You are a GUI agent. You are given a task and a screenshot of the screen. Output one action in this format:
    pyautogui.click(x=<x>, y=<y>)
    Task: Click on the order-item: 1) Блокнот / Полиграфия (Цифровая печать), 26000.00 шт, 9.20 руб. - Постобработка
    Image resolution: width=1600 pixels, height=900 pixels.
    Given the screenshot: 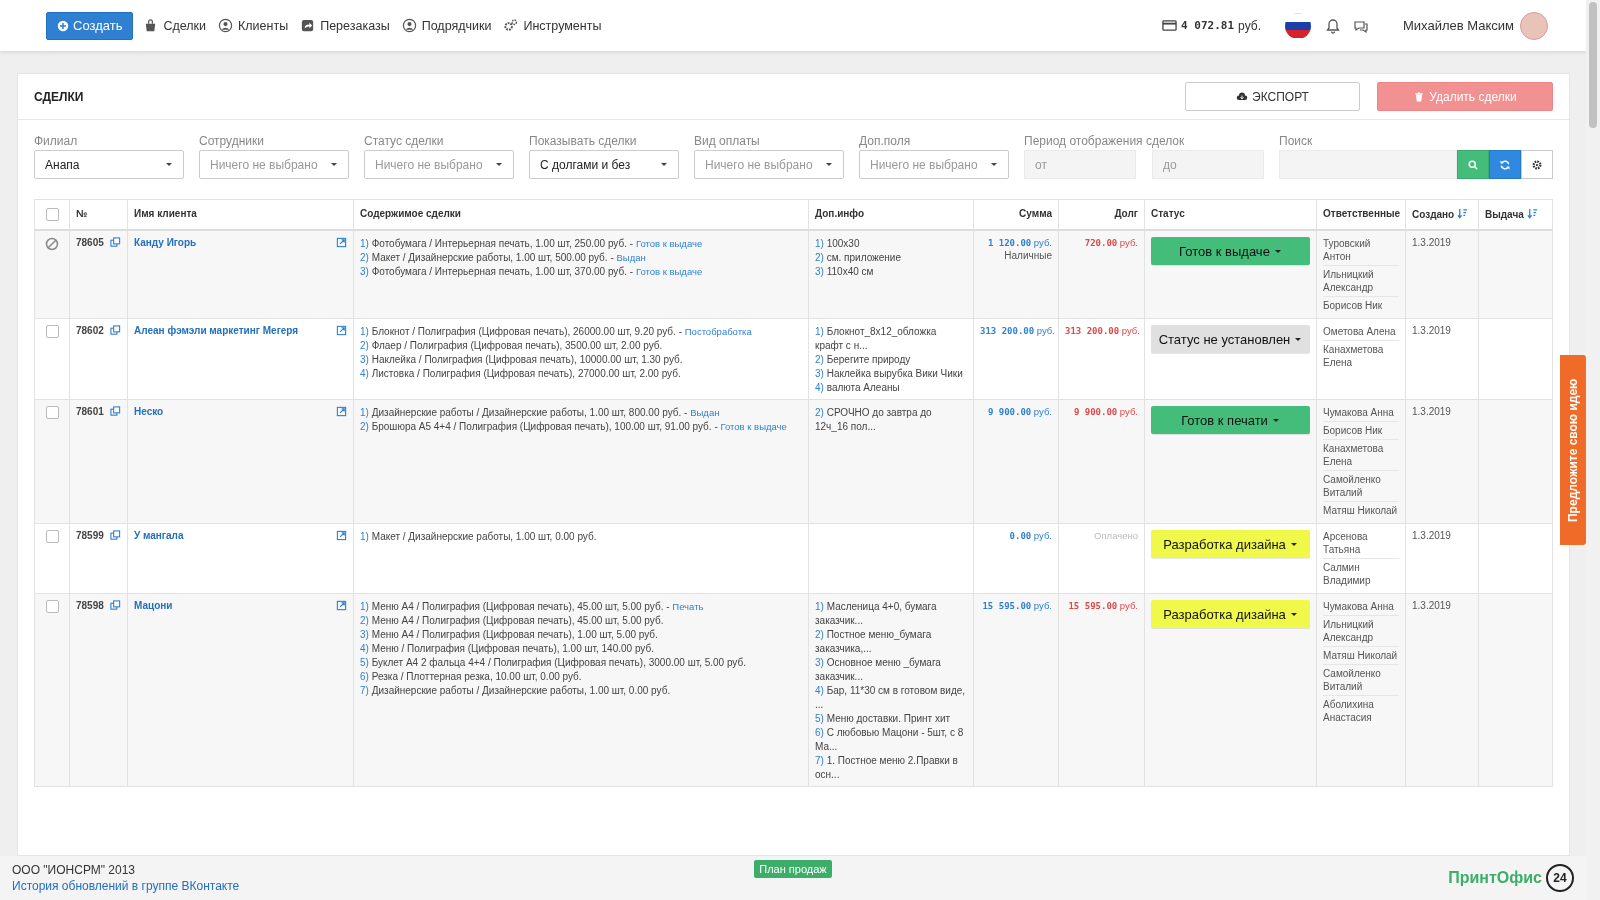 What is the action you would take?
    pyautogui.click(x=556, y=332)
    